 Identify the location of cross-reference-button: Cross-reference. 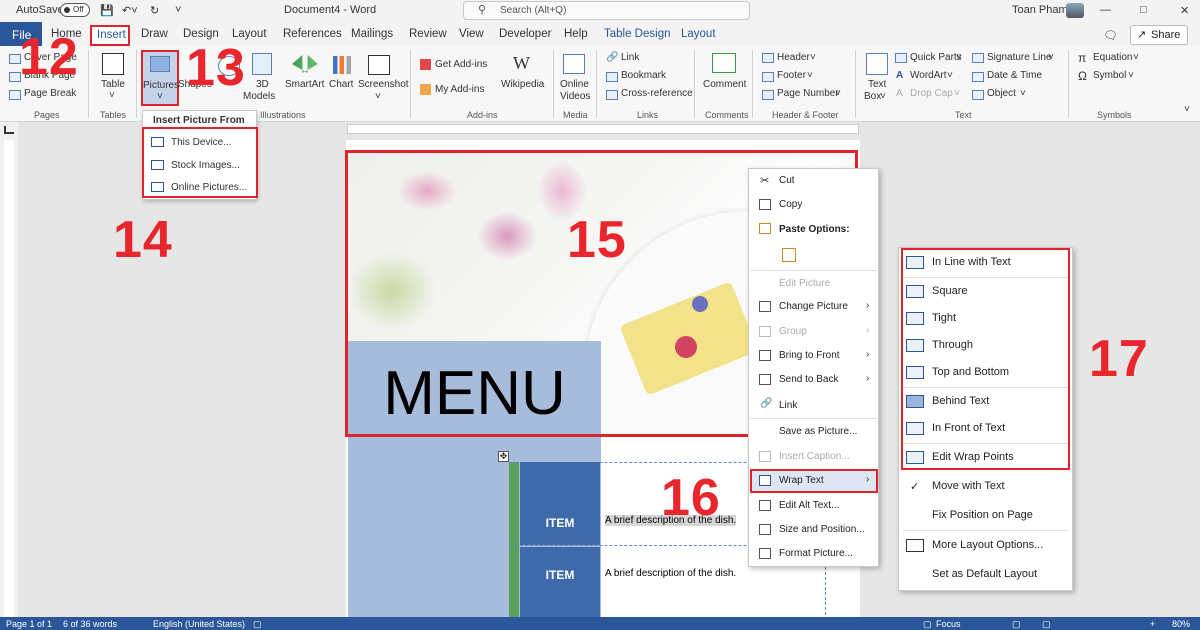
(657, 93).